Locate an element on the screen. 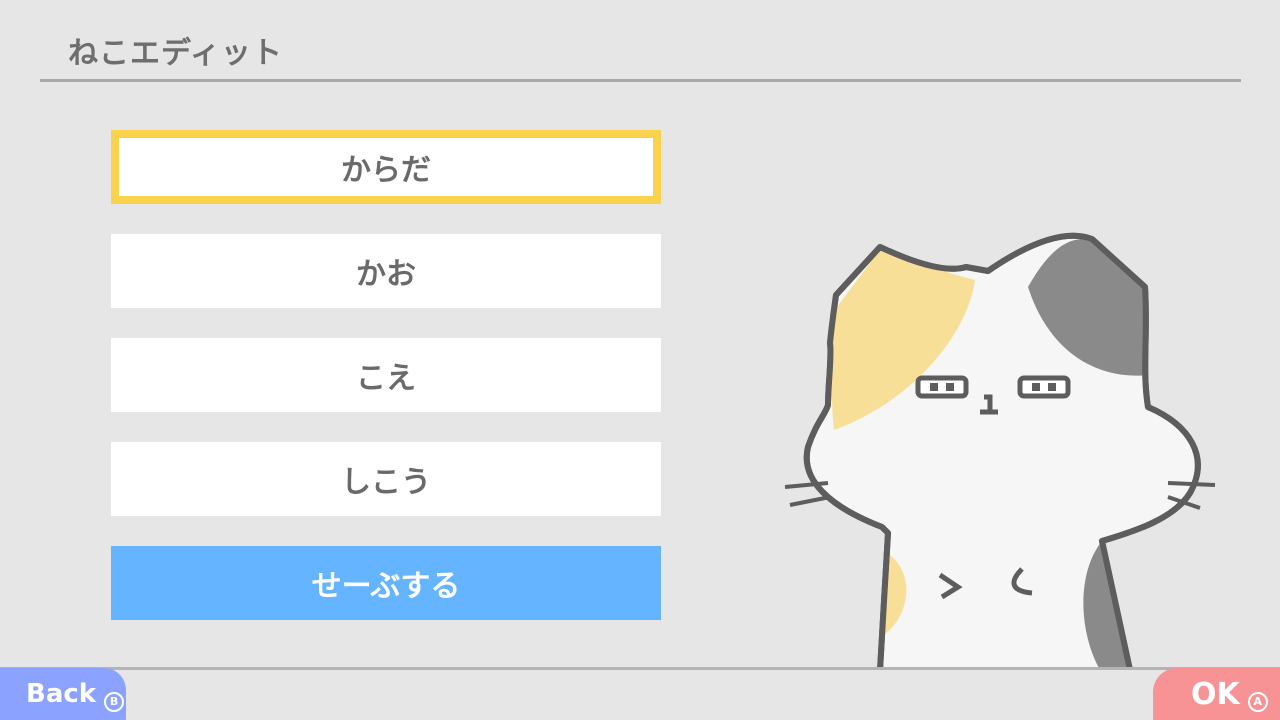 This screenshot has height=720, width=1280. back-button: Back B is located at coordinates (63, 694).